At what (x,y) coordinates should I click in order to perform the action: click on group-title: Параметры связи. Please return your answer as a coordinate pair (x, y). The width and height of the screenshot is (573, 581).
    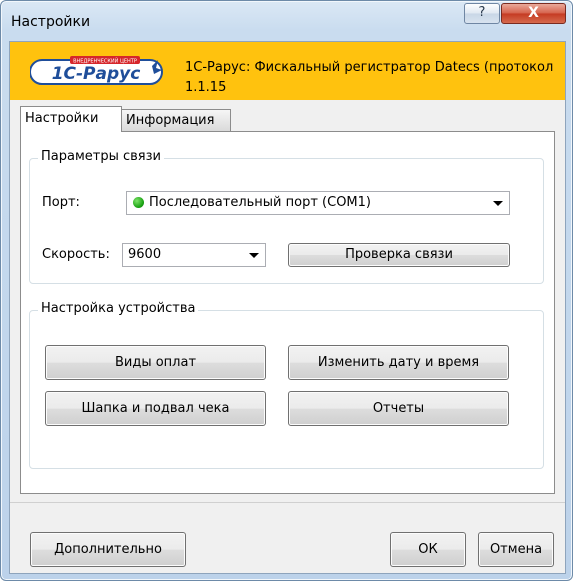
    Looking at the image, I should click on (101, 156).